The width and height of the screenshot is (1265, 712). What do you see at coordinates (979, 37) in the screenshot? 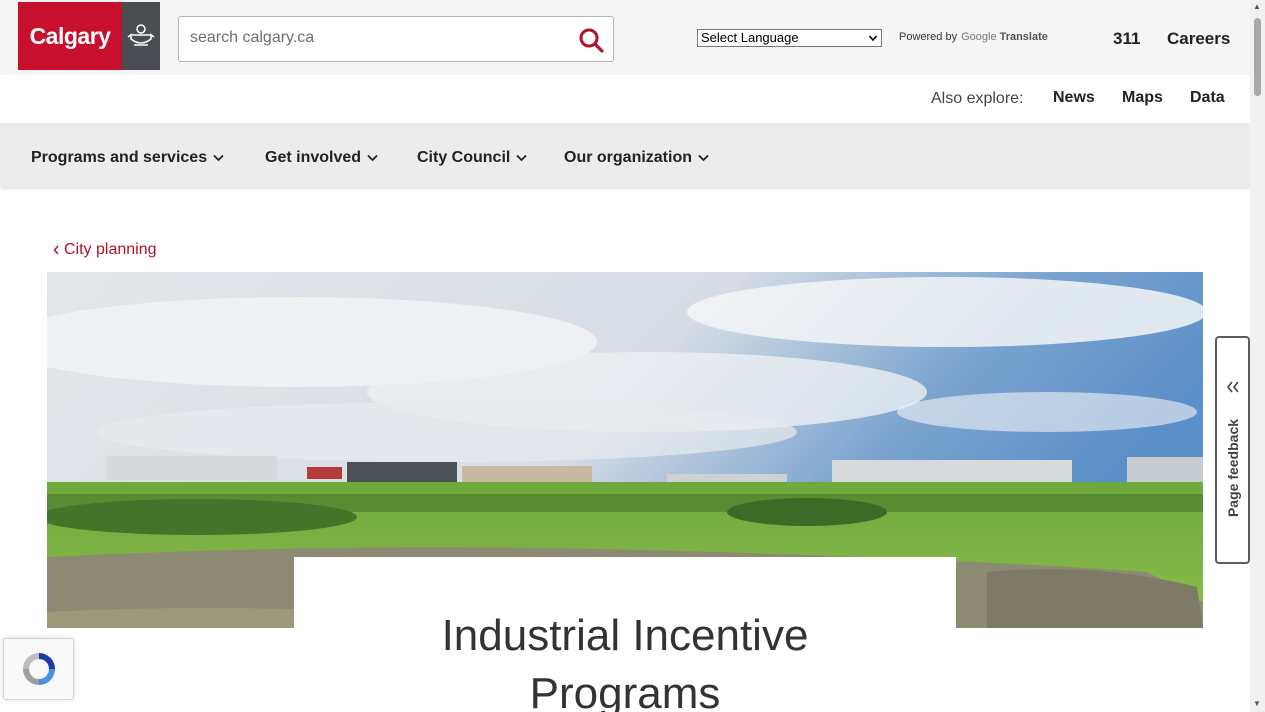
I see `google-logo: Google` at bounding box center [979, 37].